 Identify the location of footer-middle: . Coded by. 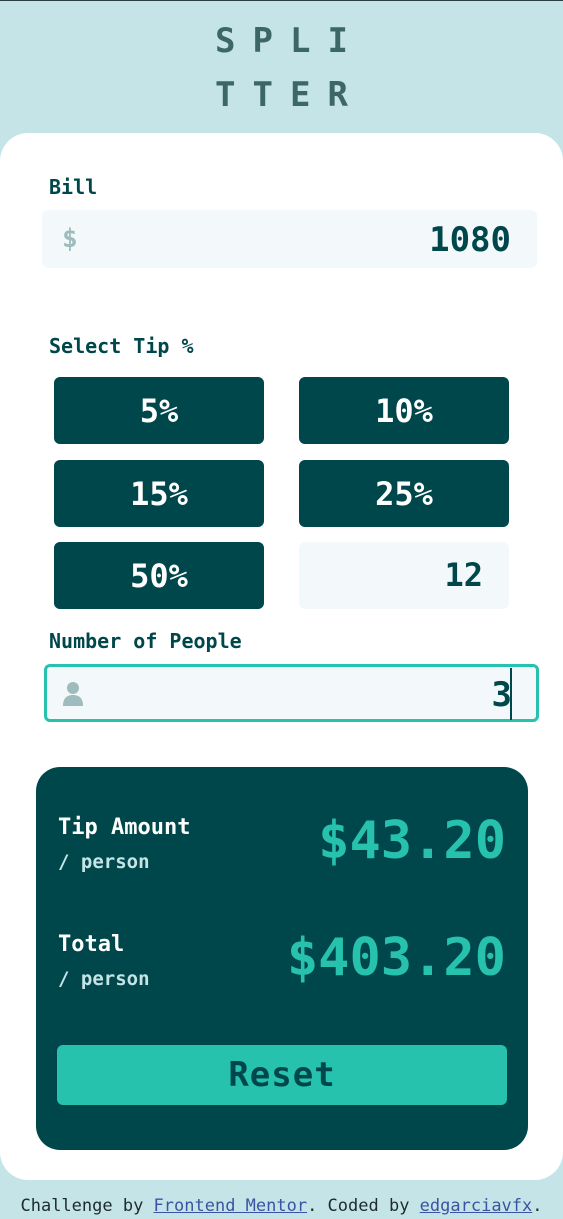
(363, 1206).